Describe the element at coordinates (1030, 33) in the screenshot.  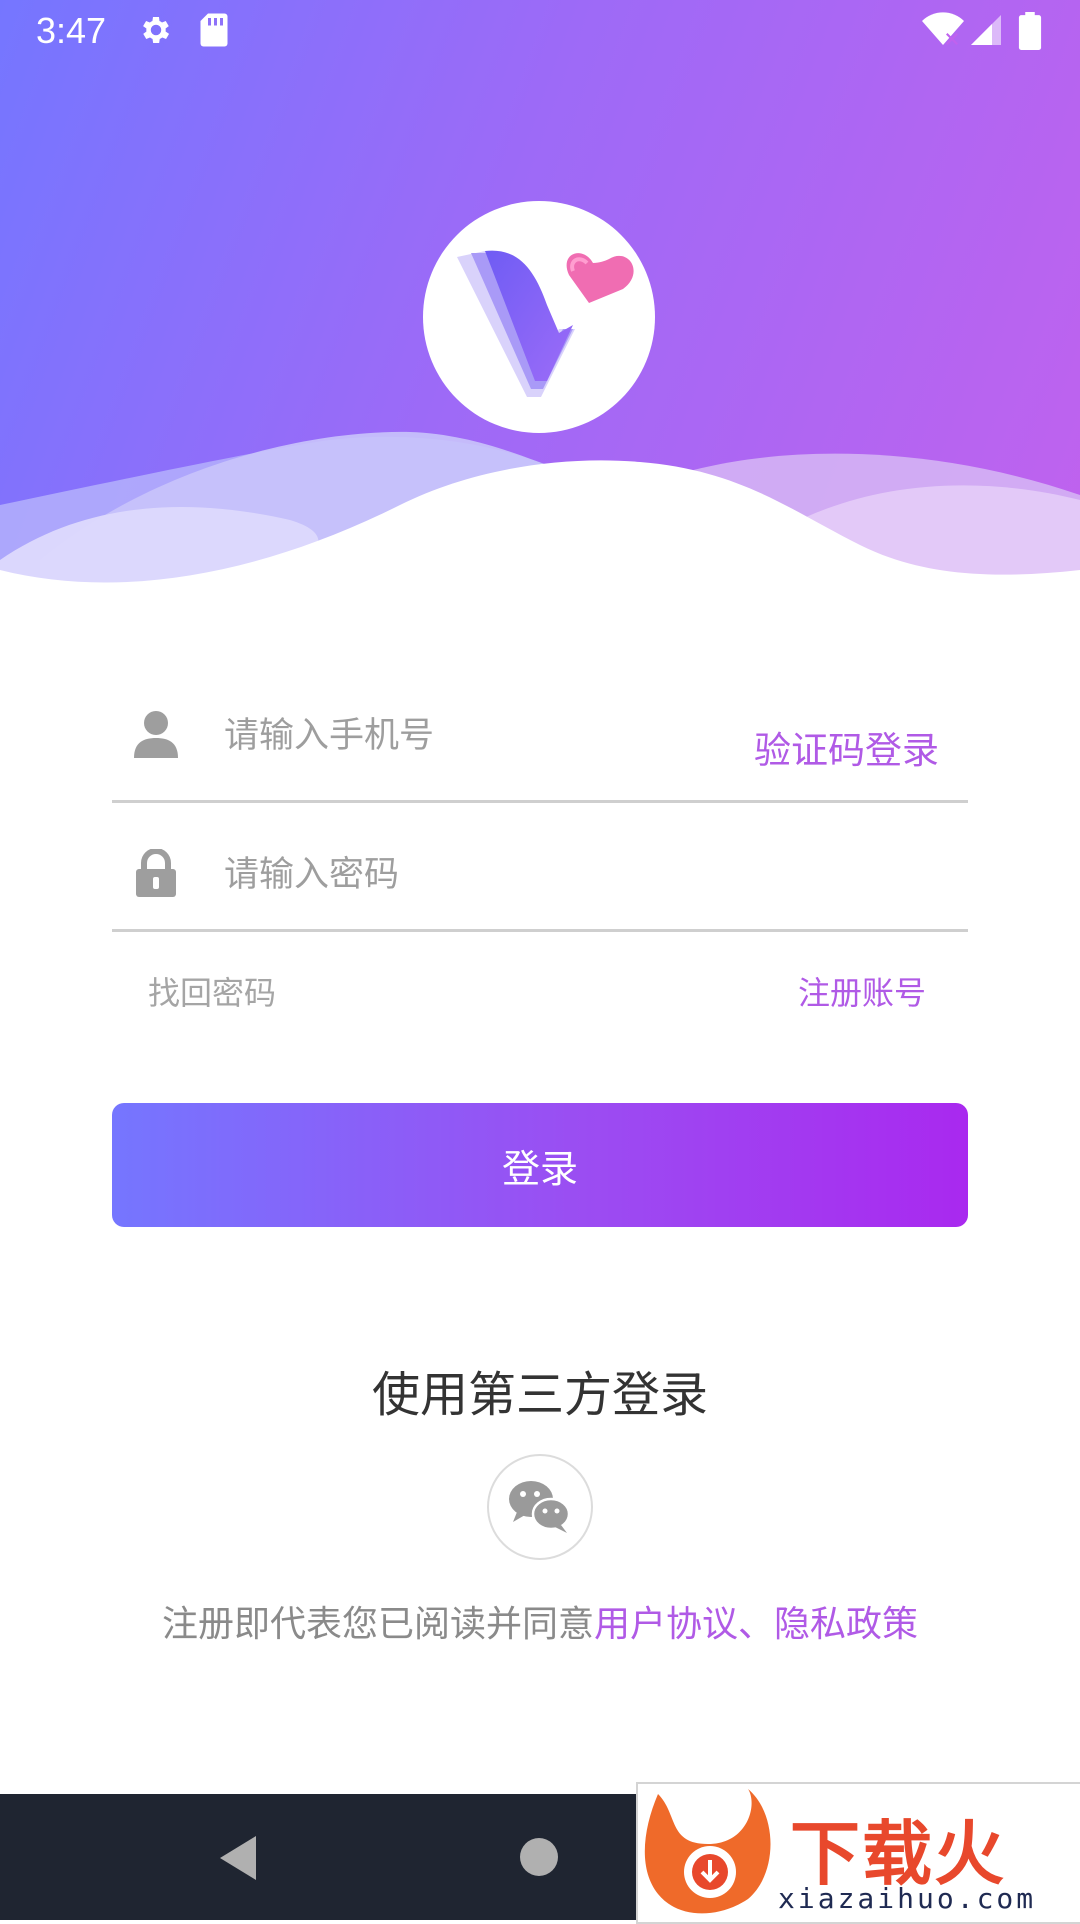
I see `battery-icon` at that location.